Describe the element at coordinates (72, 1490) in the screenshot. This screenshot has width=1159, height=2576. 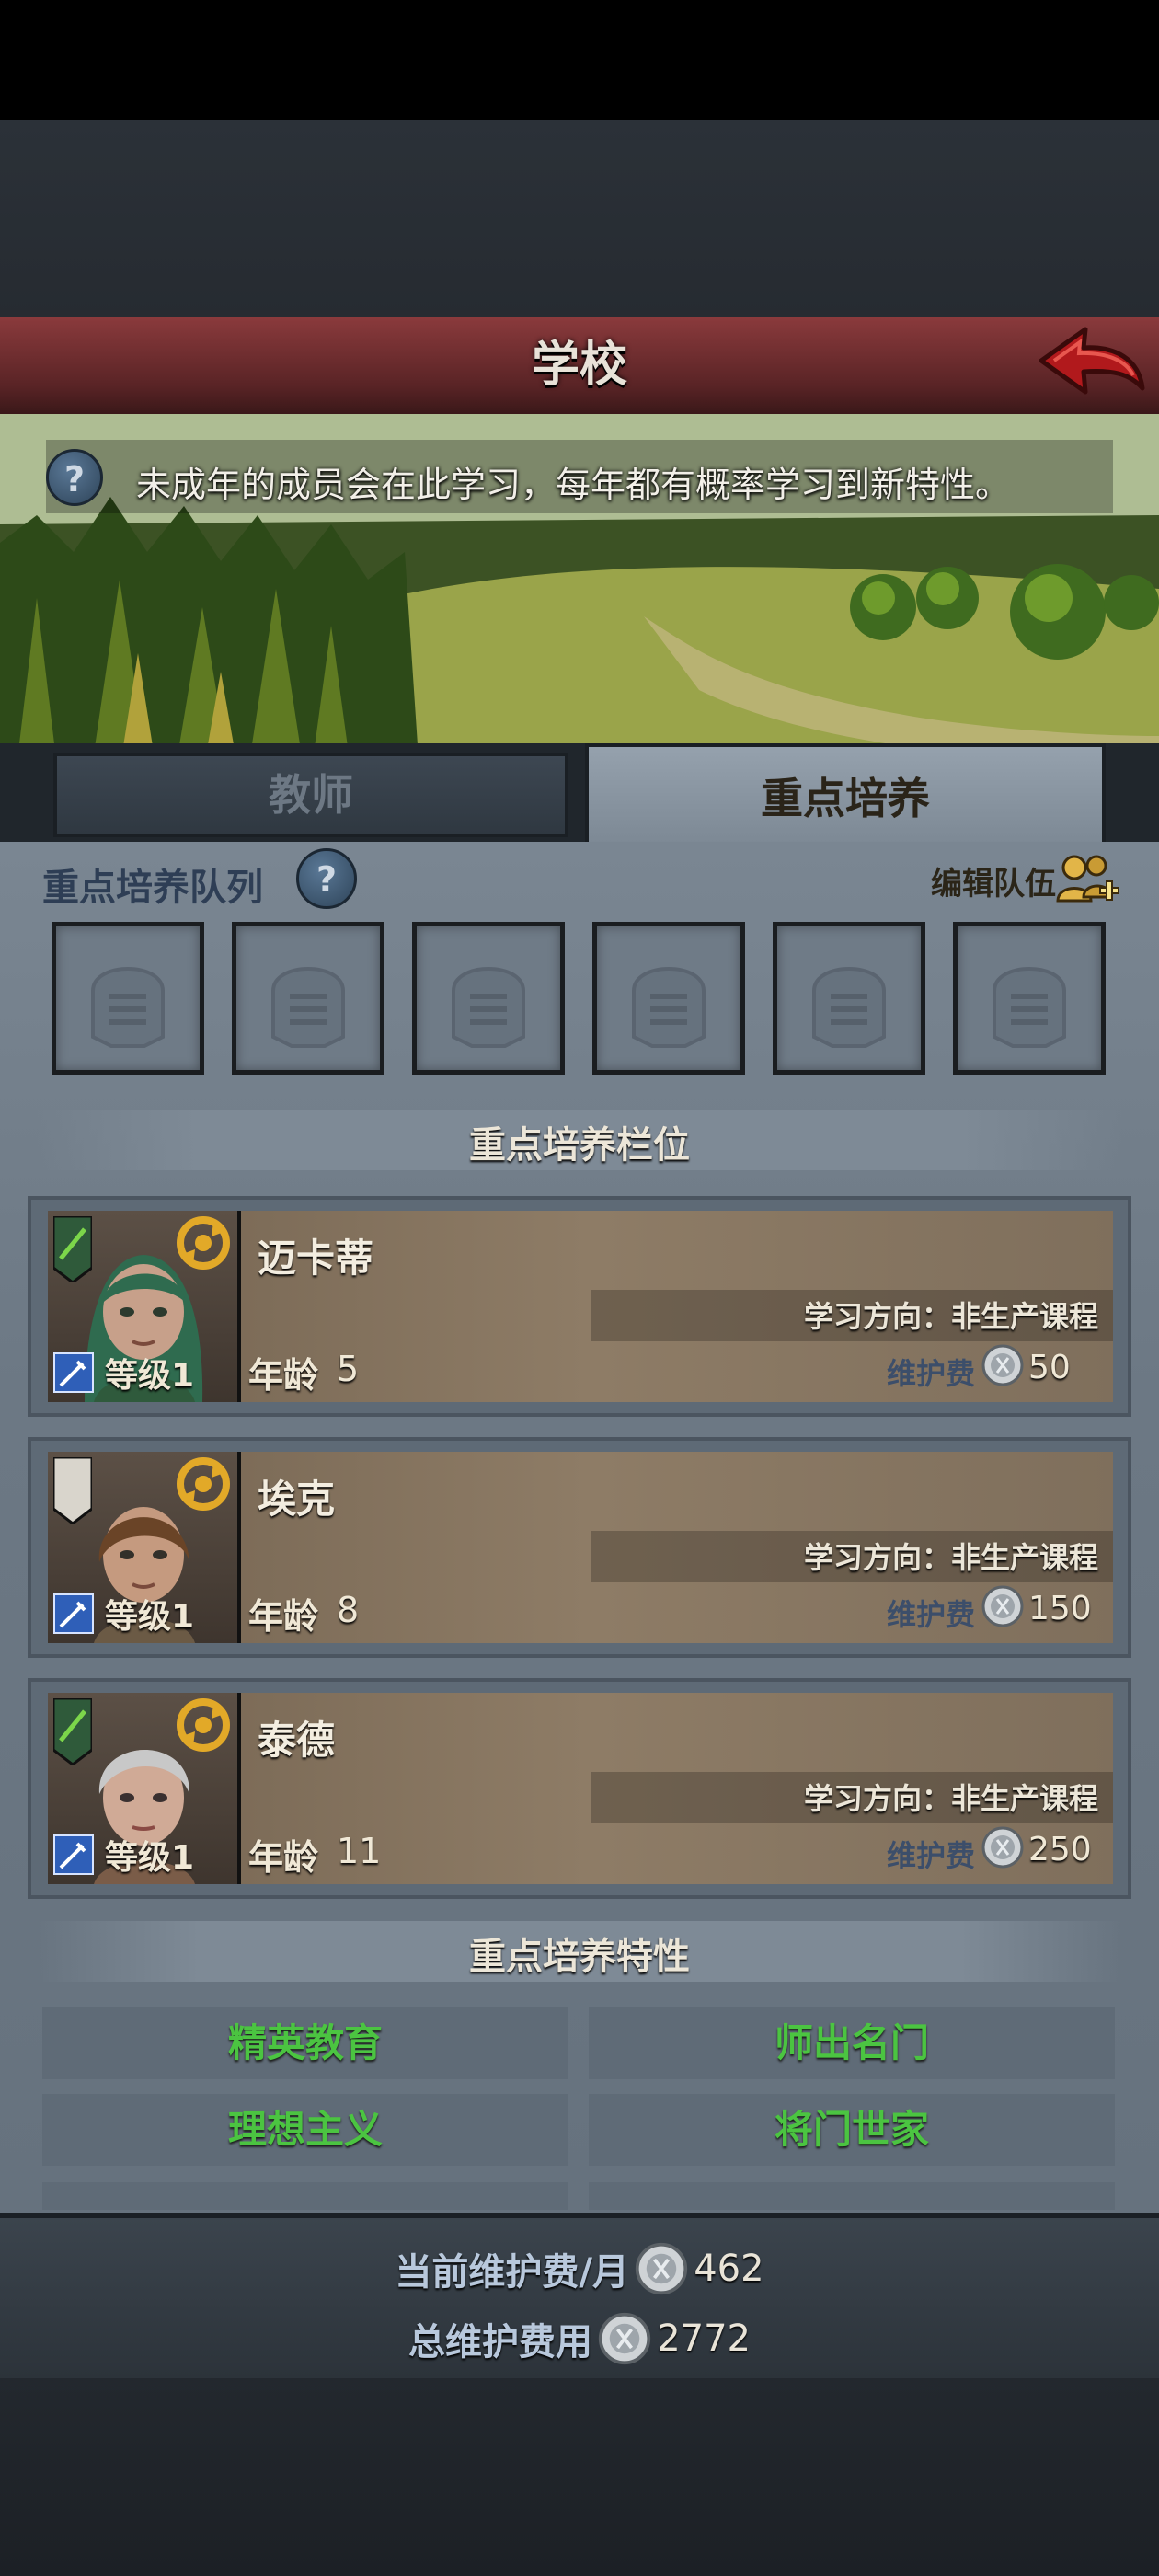
I see `white-banner-icon` at that location.